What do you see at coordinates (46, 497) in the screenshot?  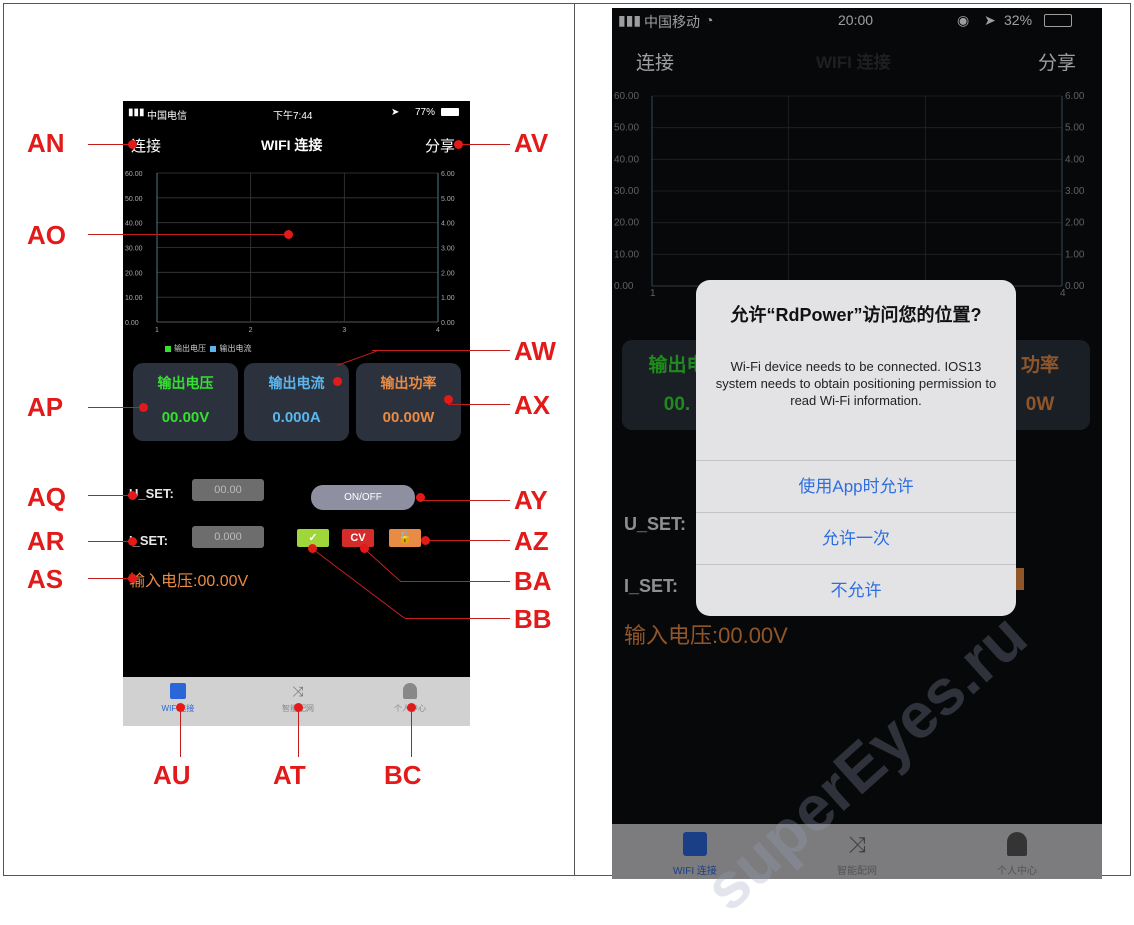 I see `callout-aq: AQ` at bounding box center [46, 497].